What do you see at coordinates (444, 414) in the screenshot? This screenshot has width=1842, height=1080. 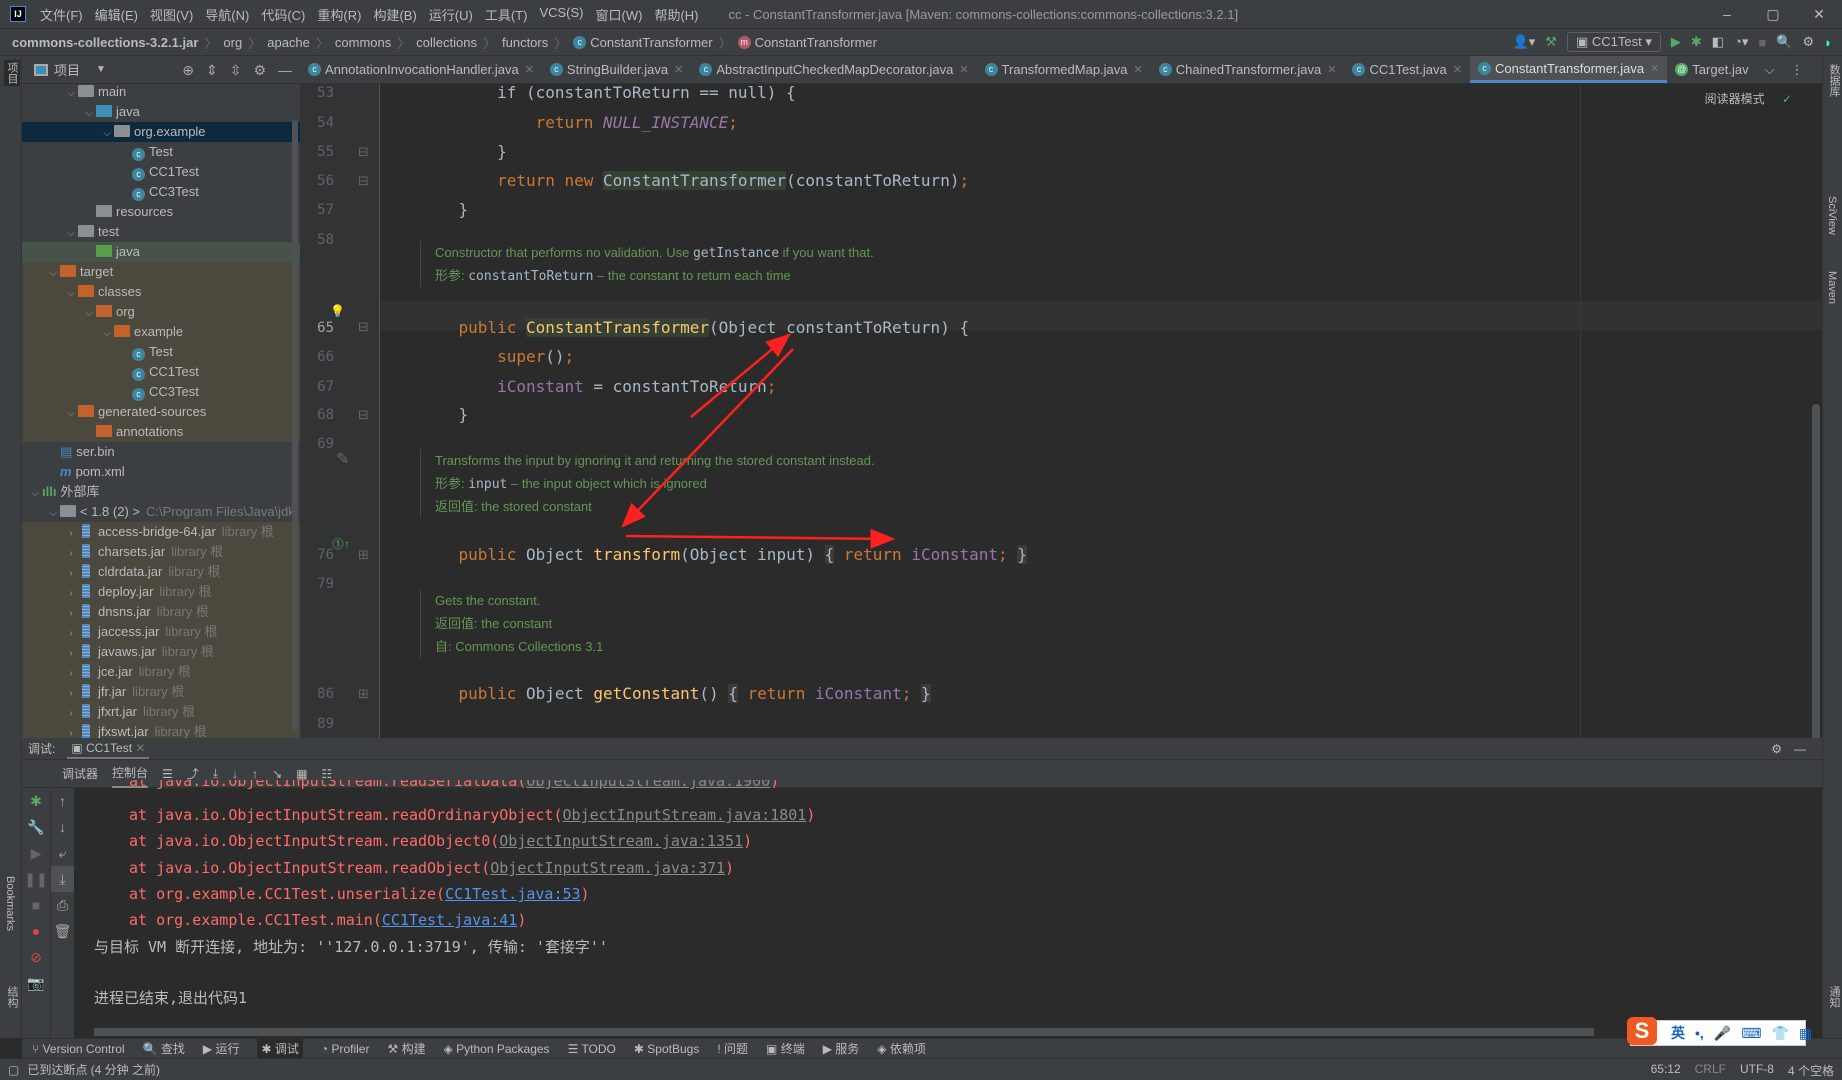 I see `code-line: }` at bounding box center [444, 414].